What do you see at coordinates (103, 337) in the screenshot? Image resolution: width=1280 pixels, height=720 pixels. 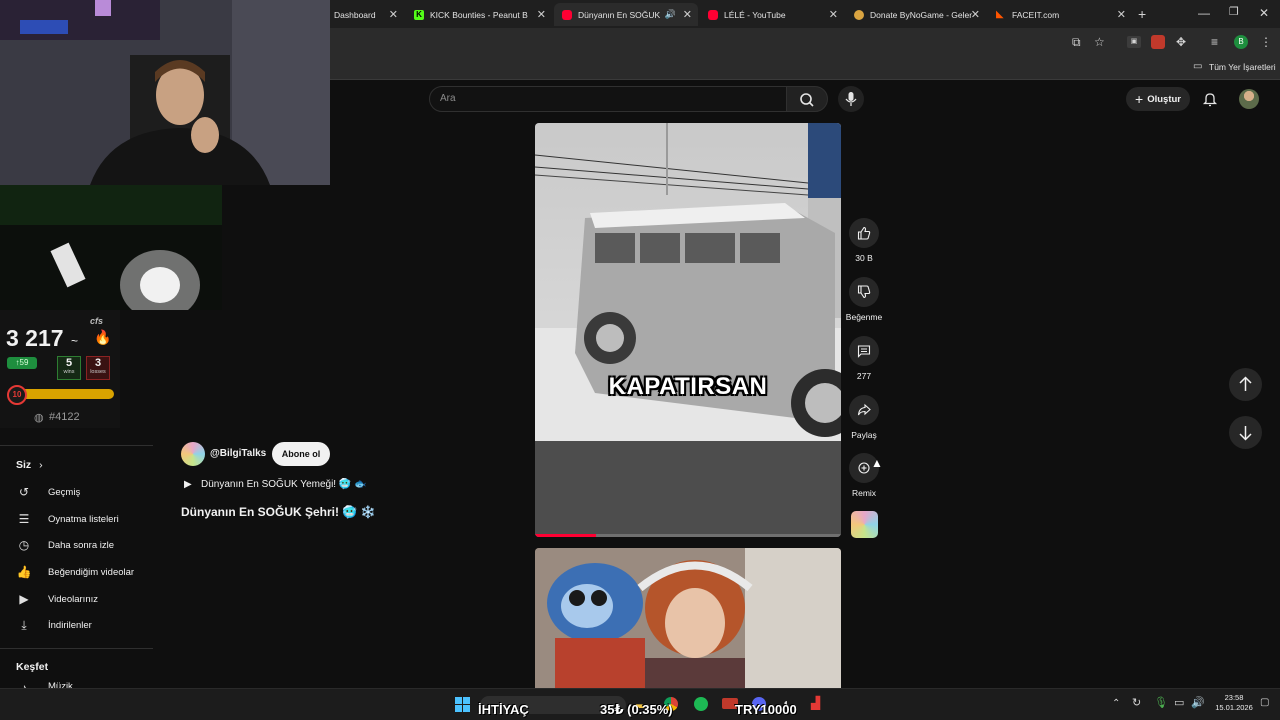 I see `fire-icon: 🔥` at bounding box center [103, 337].